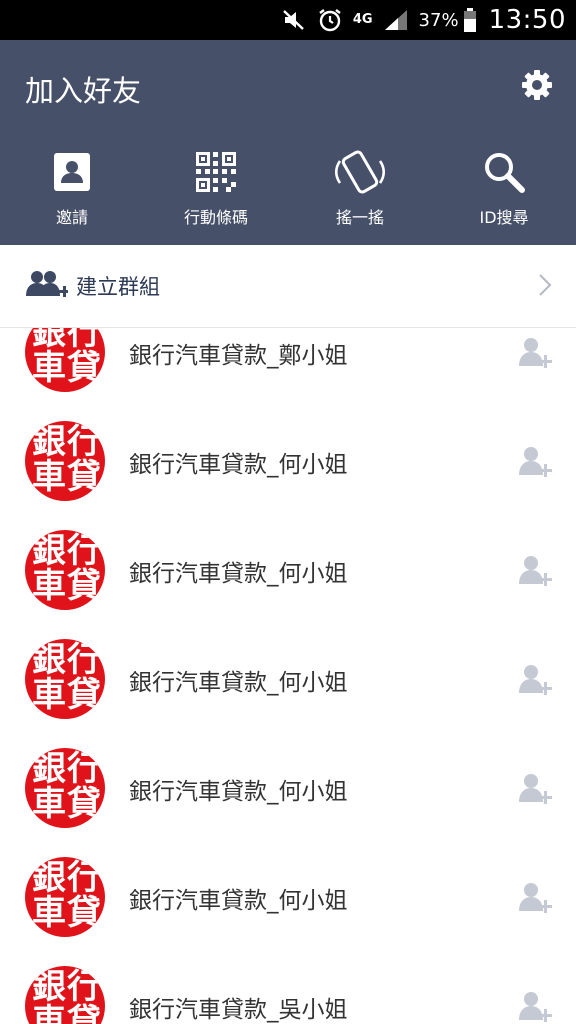  What do you see at coordinates (359, 217) in the screenshot?
I see `tool-label: 搖一搖` at bounding box center [359, 217].